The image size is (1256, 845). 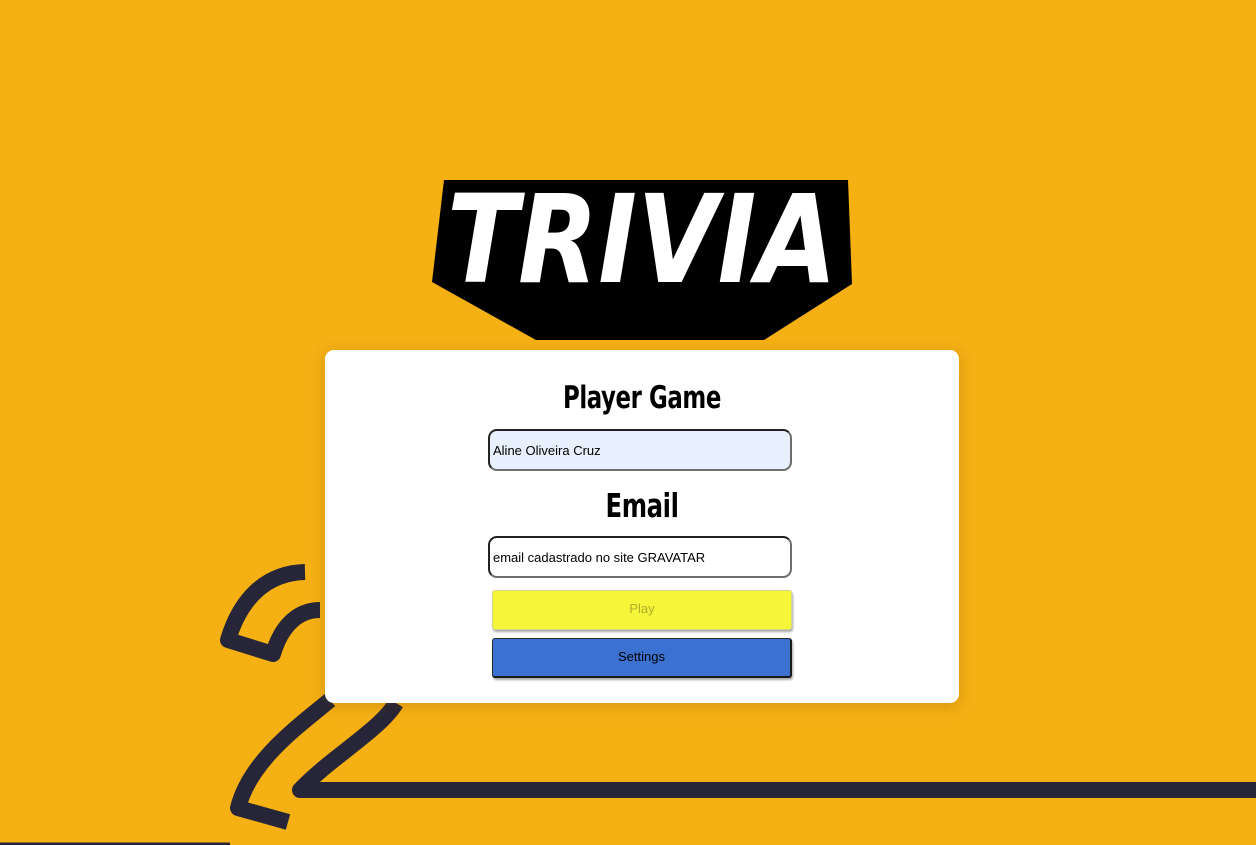 I want to click on email-input, so click(x=640, y=557).